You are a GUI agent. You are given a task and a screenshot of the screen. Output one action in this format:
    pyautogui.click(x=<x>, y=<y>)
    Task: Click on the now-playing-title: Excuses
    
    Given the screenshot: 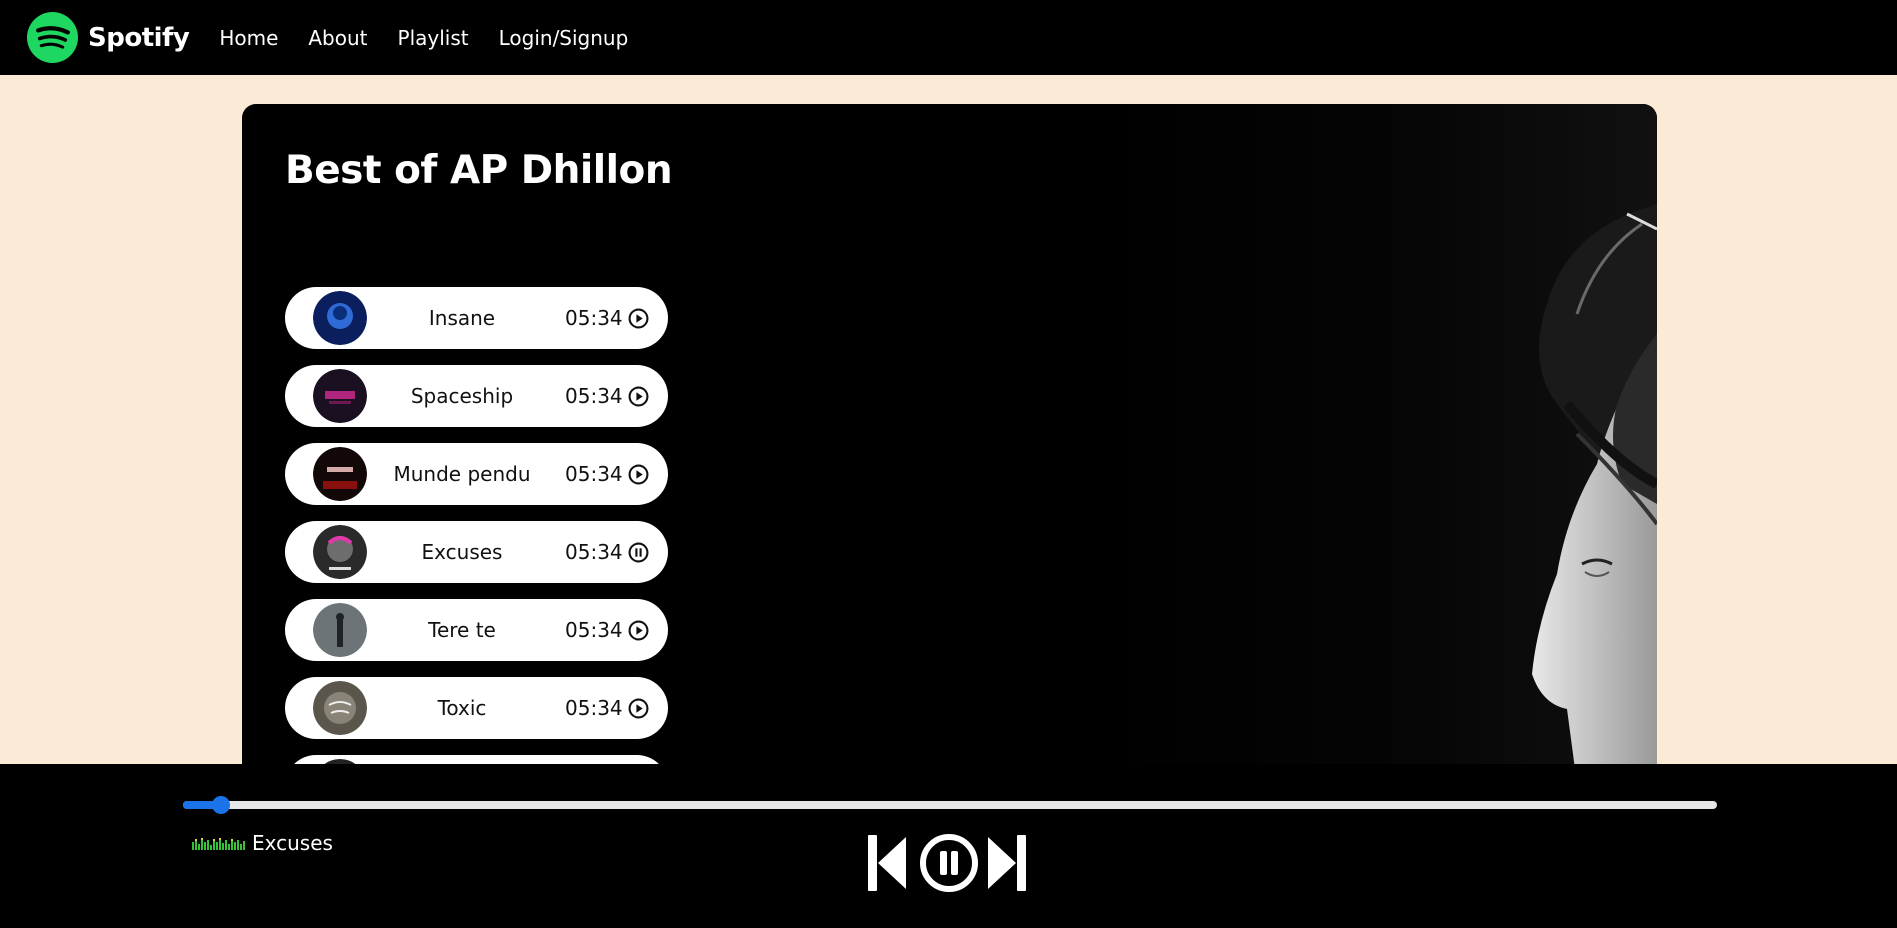 What is the action you would take?
    pyautogui.click(x=292, y=843)
    